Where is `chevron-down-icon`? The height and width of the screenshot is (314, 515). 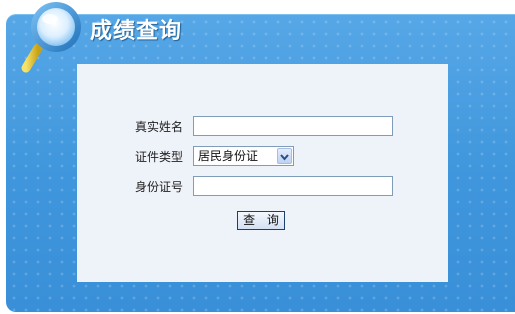
chevron-down-icon is located at coordinates (284, 156).